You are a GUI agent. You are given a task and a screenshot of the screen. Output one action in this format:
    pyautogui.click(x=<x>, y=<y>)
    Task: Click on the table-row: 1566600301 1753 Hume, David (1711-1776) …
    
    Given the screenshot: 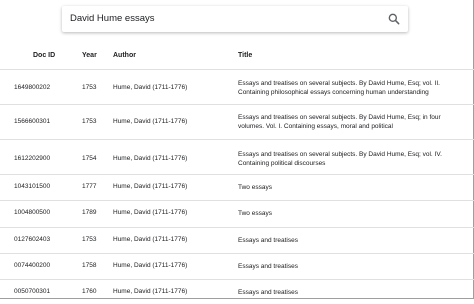 What is the action you would take?
    pyautogui.click(x=237, y=121)
    